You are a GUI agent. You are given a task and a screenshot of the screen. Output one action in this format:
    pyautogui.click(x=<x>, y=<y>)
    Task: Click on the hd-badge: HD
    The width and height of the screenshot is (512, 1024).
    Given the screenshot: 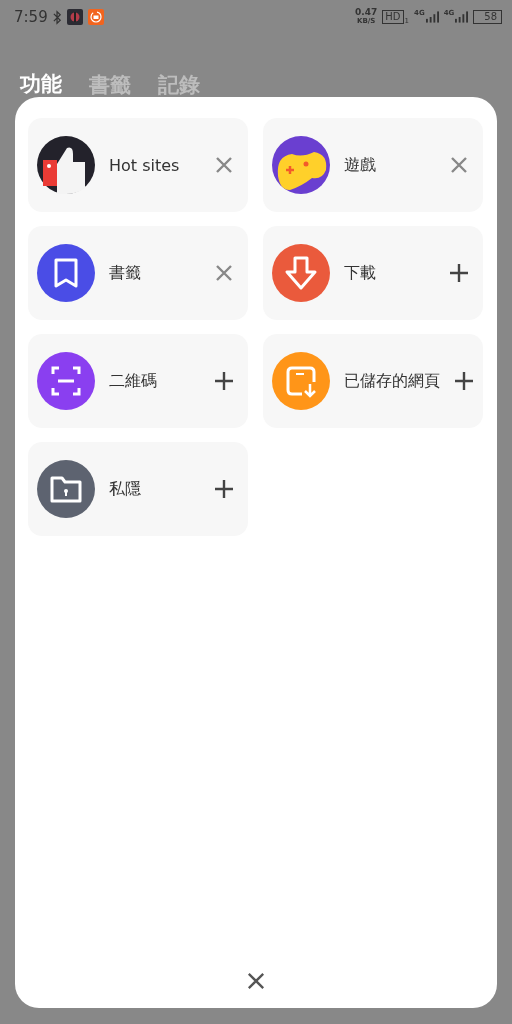 What is the action you would take?
    pyautogui.click(x=393, y=17)
    